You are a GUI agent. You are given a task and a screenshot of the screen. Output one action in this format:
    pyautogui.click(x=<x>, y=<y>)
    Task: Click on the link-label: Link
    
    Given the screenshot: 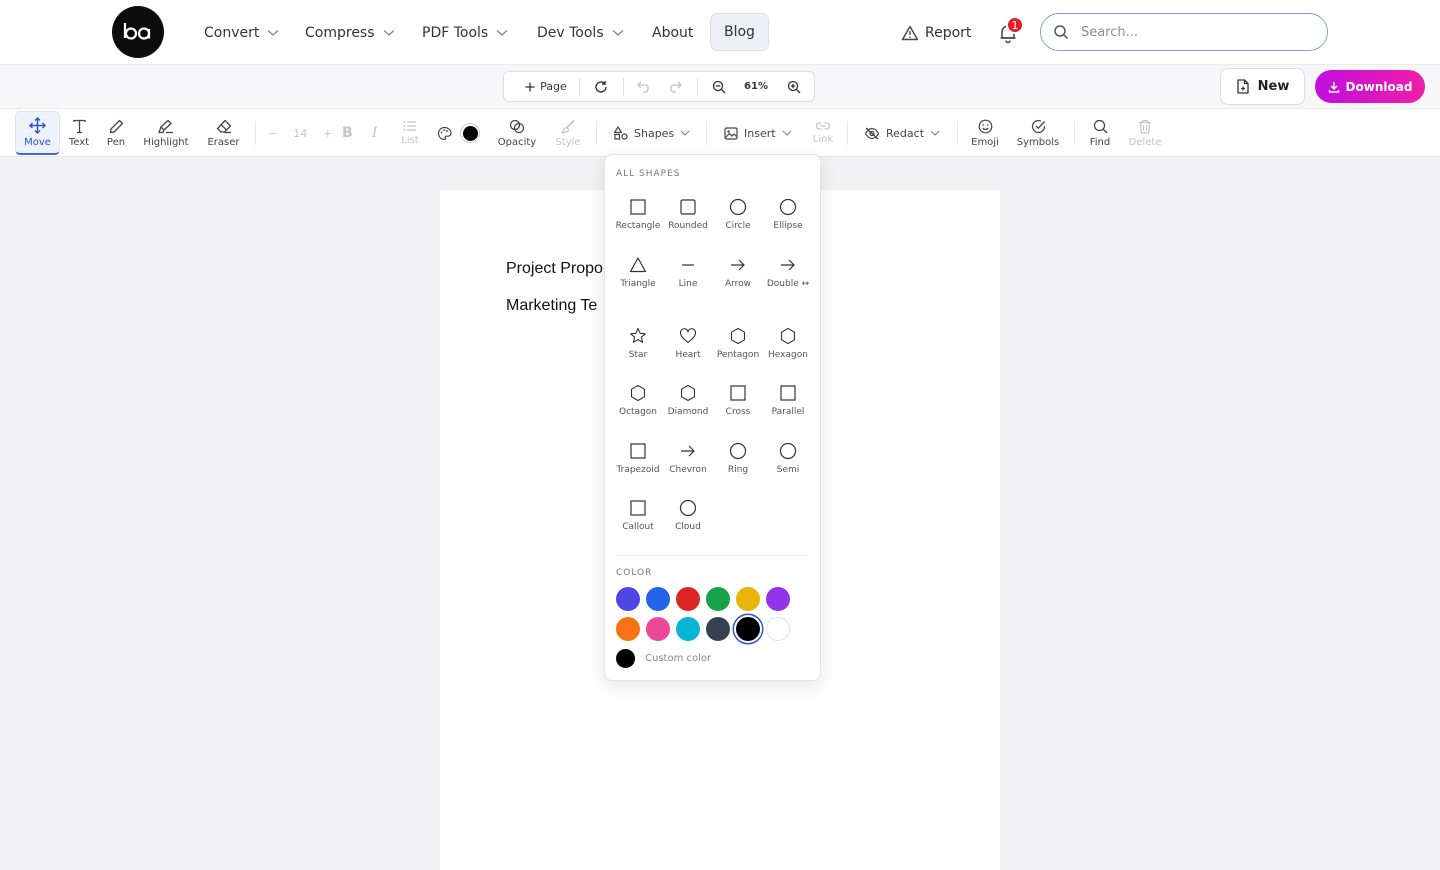 What is the action you would take?
    pyautogui.click(x=823, y=139)
    